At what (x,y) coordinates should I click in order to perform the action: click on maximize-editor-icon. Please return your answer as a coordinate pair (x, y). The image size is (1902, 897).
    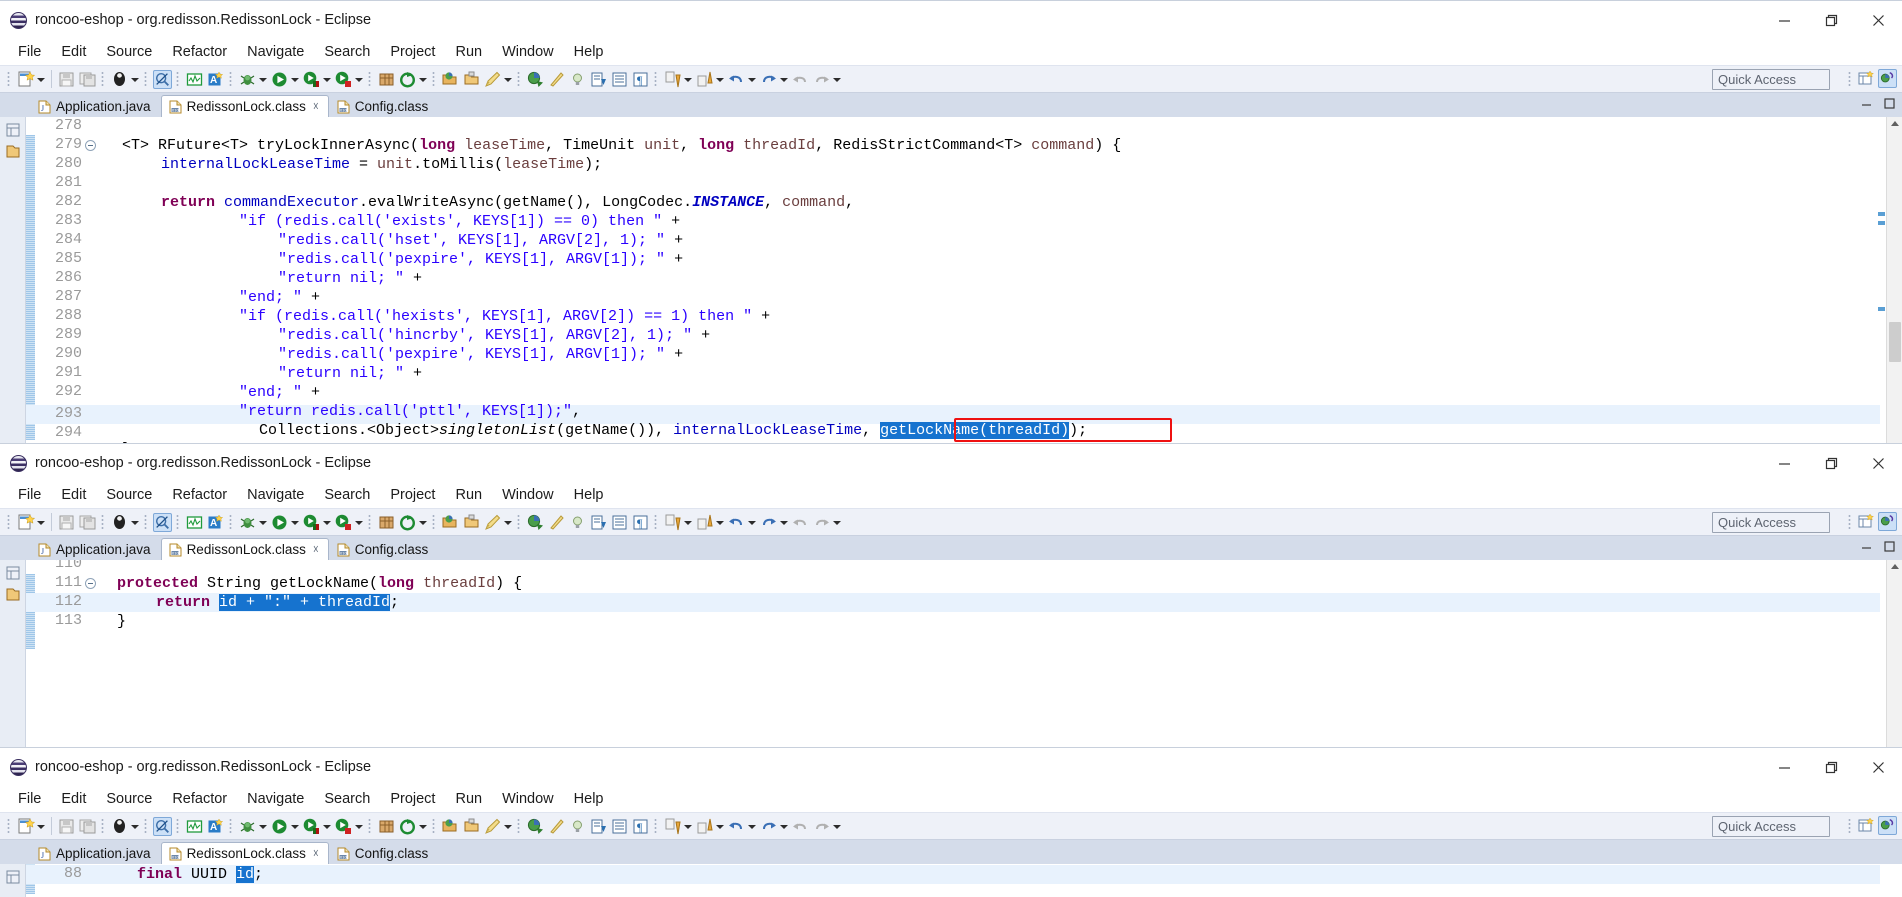
    Looking at the image, I should click on (1889, 106).